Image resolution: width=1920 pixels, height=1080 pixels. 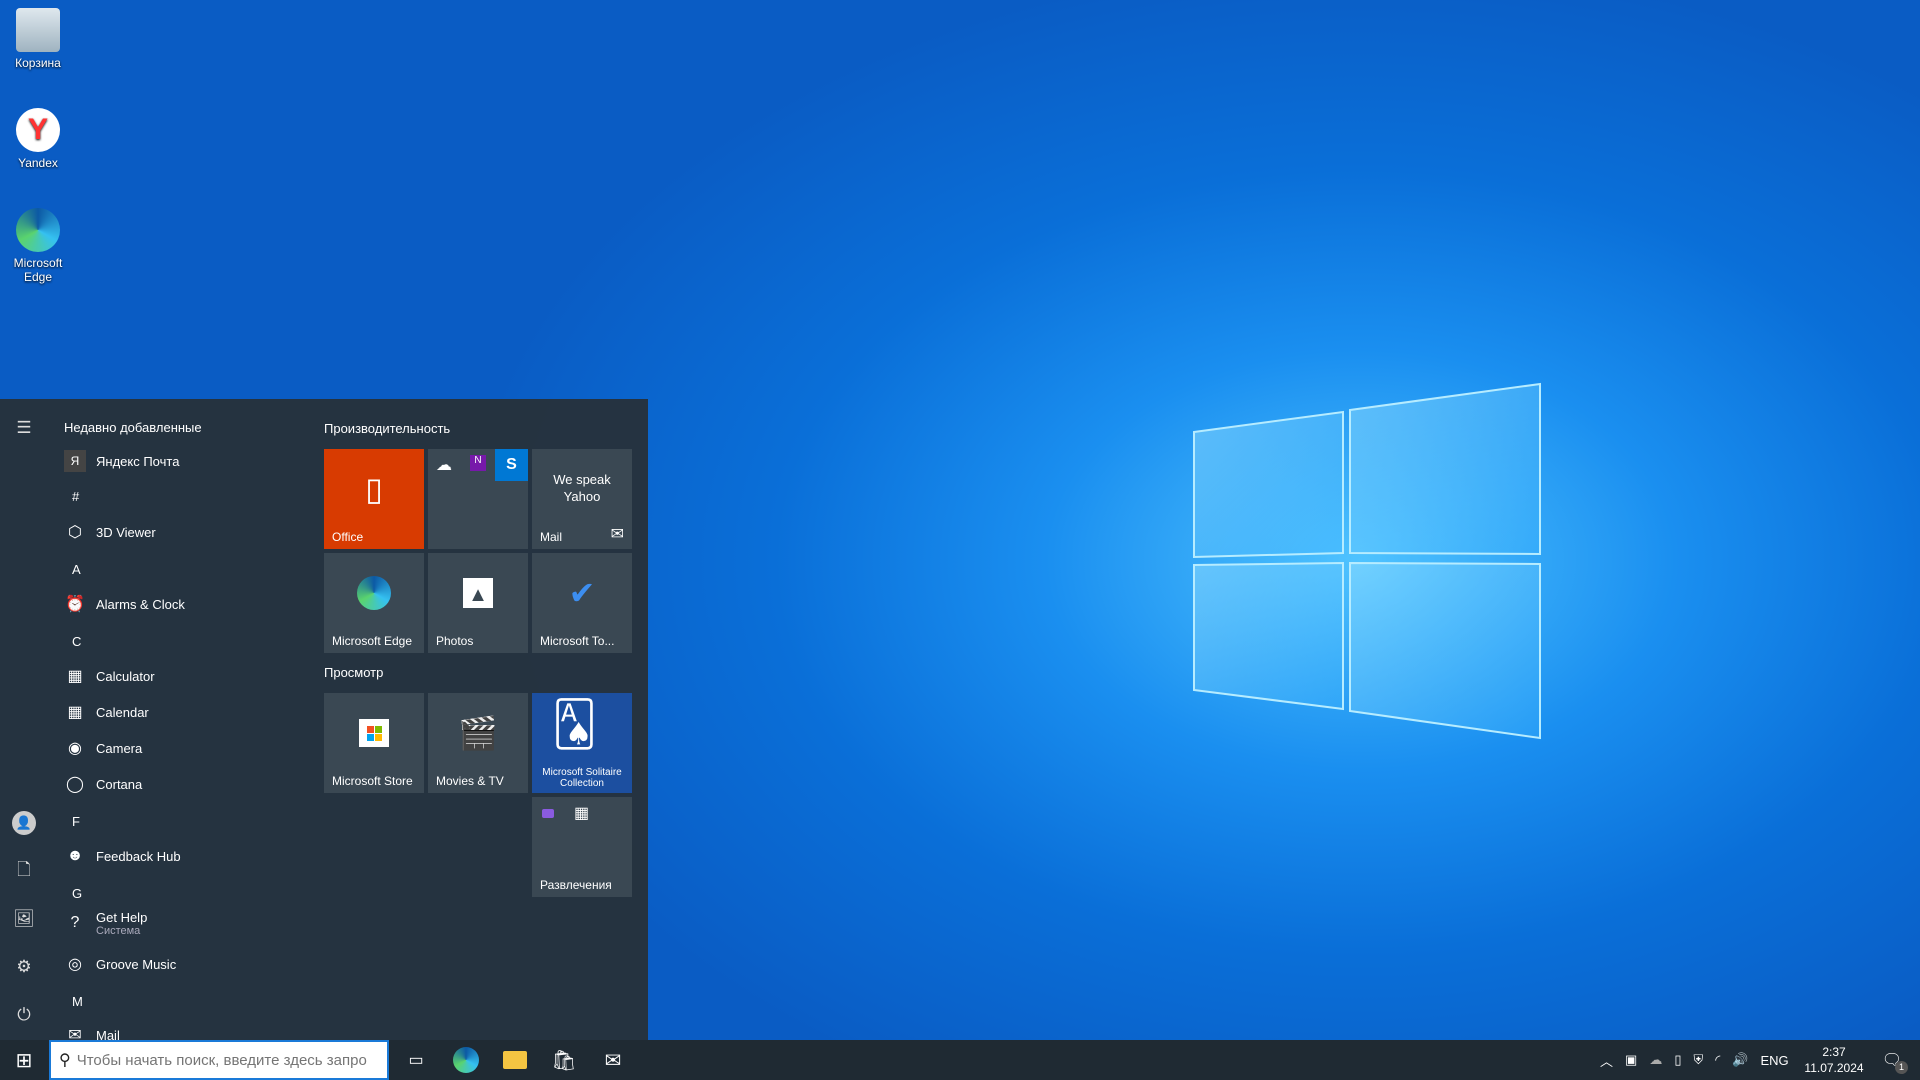 I want to click on section-letter: #, so click(x=75, y=496).